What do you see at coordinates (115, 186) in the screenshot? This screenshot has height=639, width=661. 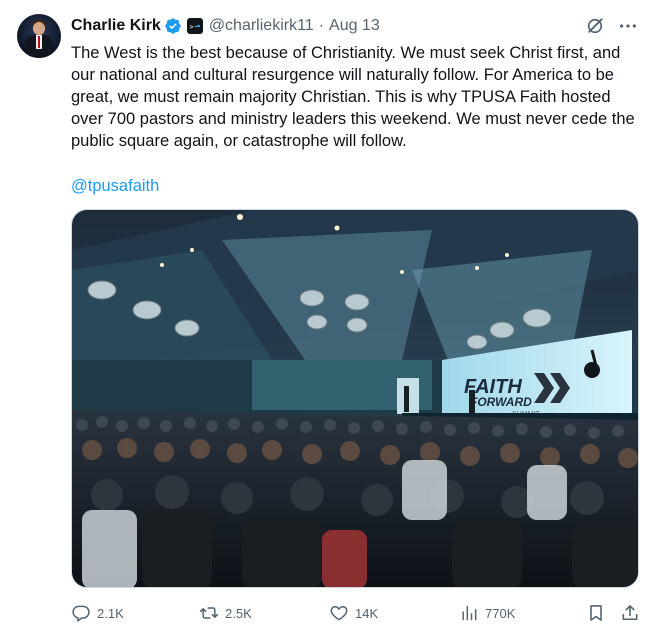 I see `mention-link: @tpusafaith` at bounding box center [115, 186].